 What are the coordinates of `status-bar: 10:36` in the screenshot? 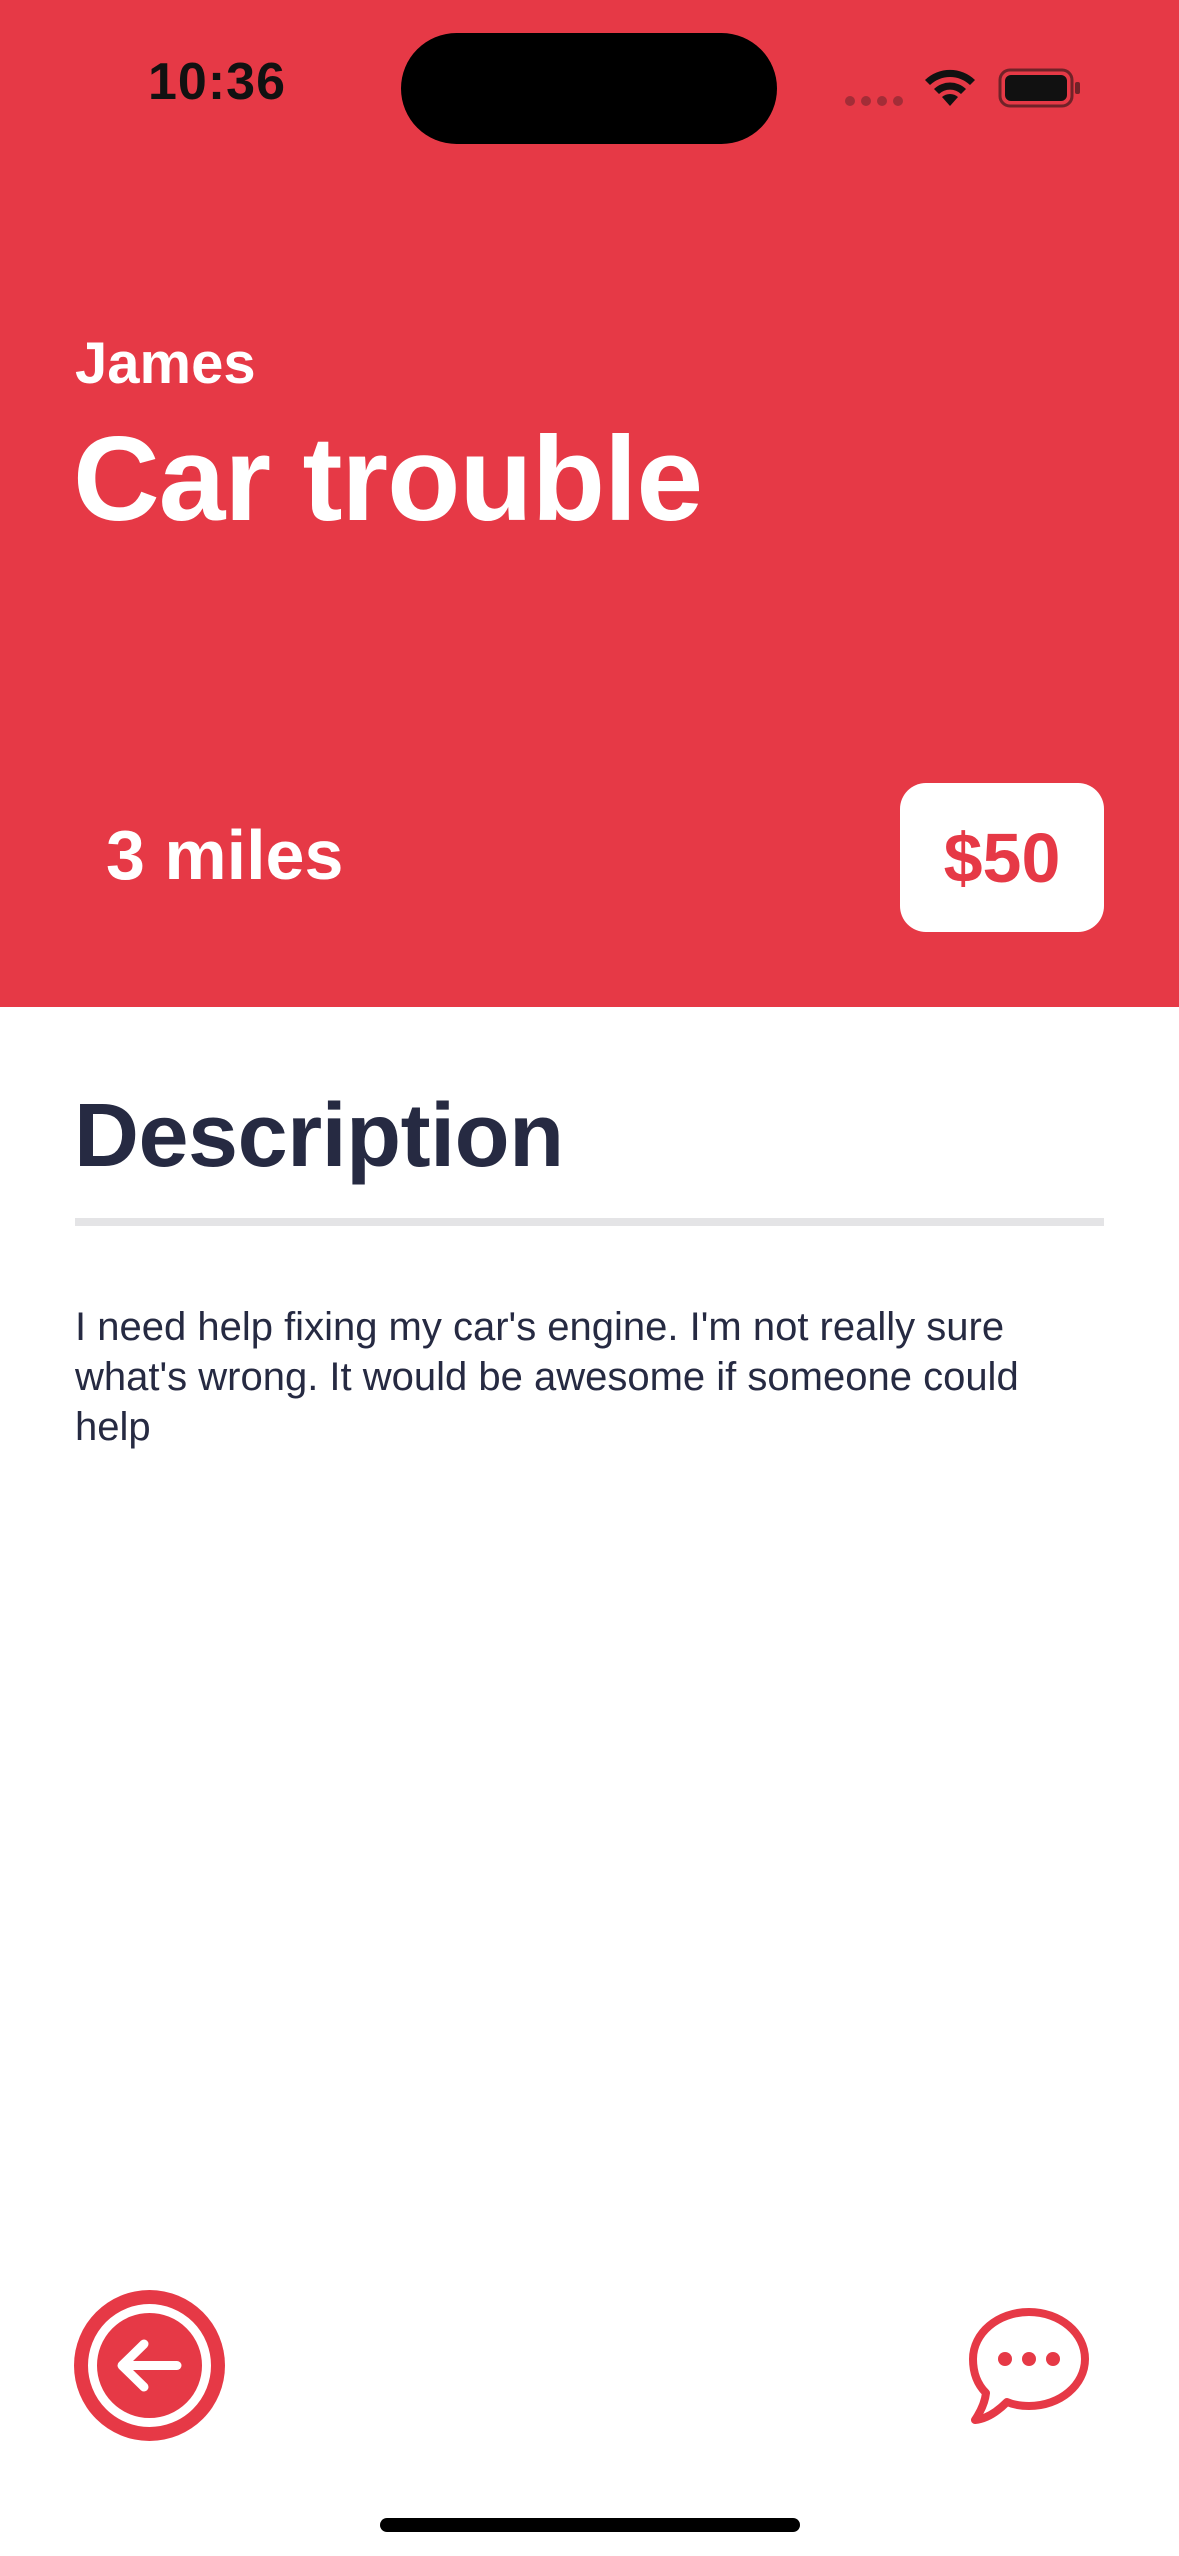 It's located at (589, 85).